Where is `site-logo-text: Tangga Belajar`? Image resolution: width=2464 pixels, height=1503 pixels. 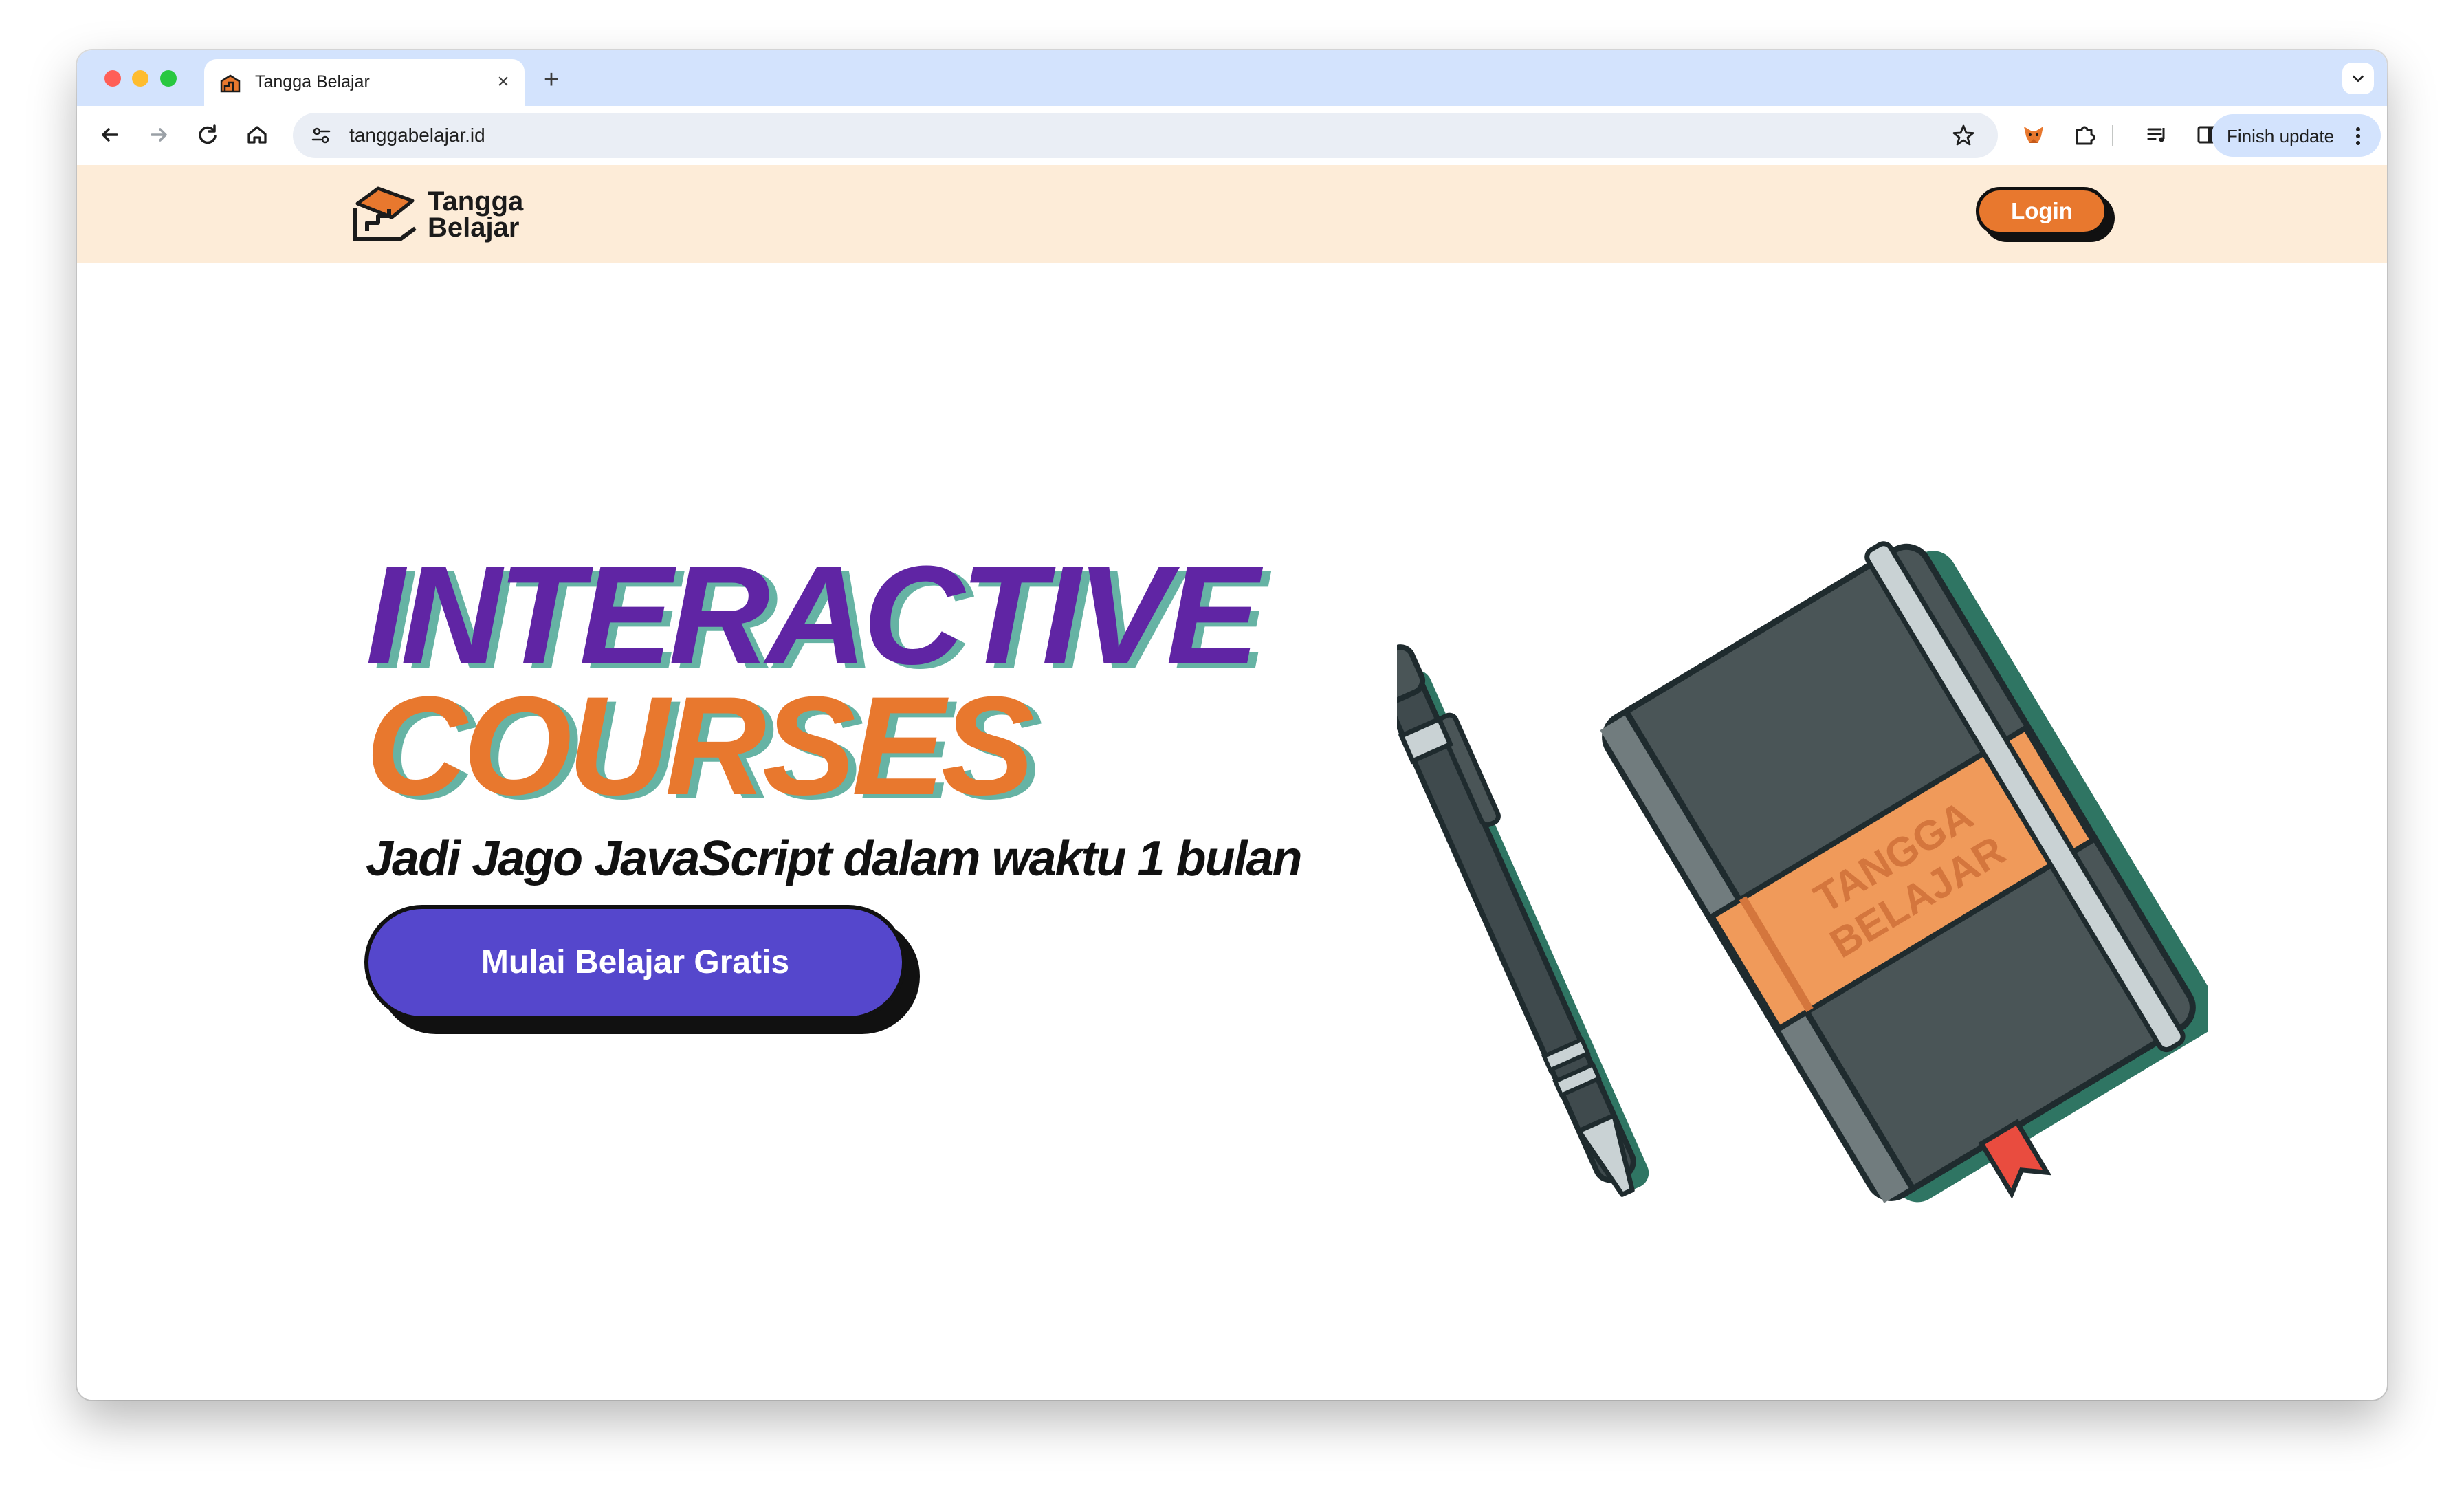
site-logo-text: Tangga Belajar is located at coordinates (475, 214).